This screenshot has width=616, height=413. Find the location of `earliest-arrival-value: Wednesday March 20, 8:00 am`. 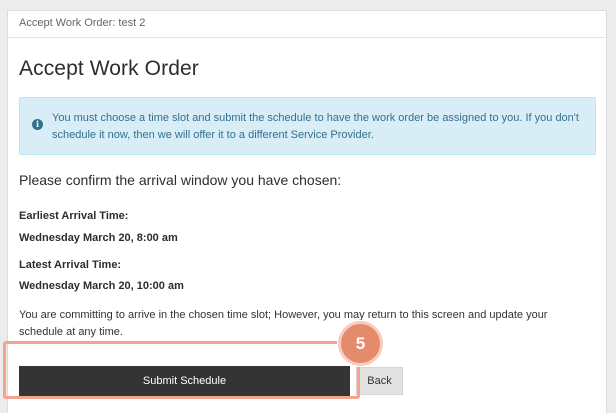

earliest-arrival-value: Wednesday March 20, 8:00 am is located at coordinates (98, 238).